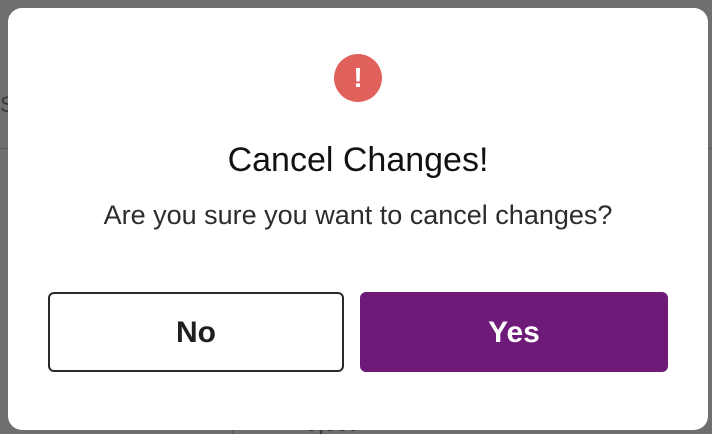 This screenshot has height=434, width=712. Describe the element at coordinates (358, 78) in the screenshot. I see `exclamation-alert-icon: !` at that location.